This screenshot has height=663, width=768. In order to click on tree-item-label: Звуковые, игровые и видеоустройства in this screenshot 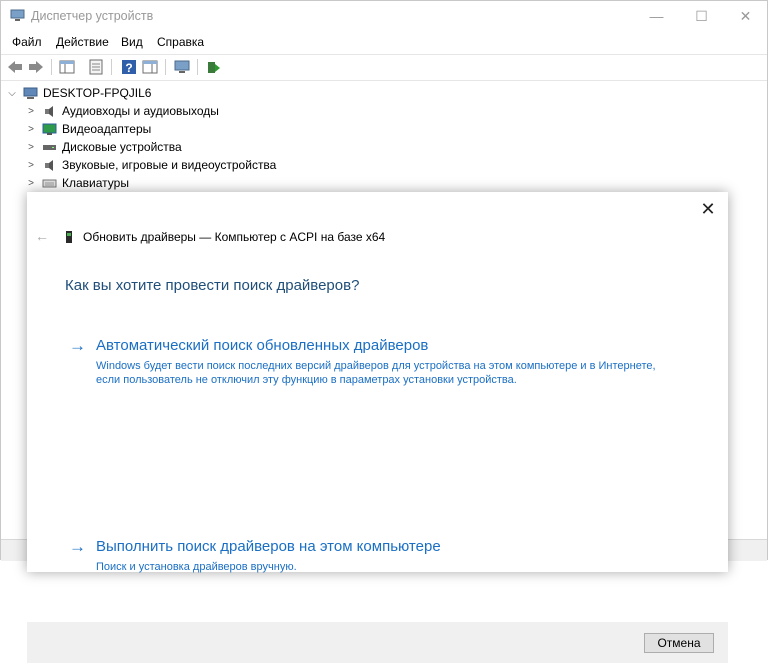, I will do `click(169, 165)`.